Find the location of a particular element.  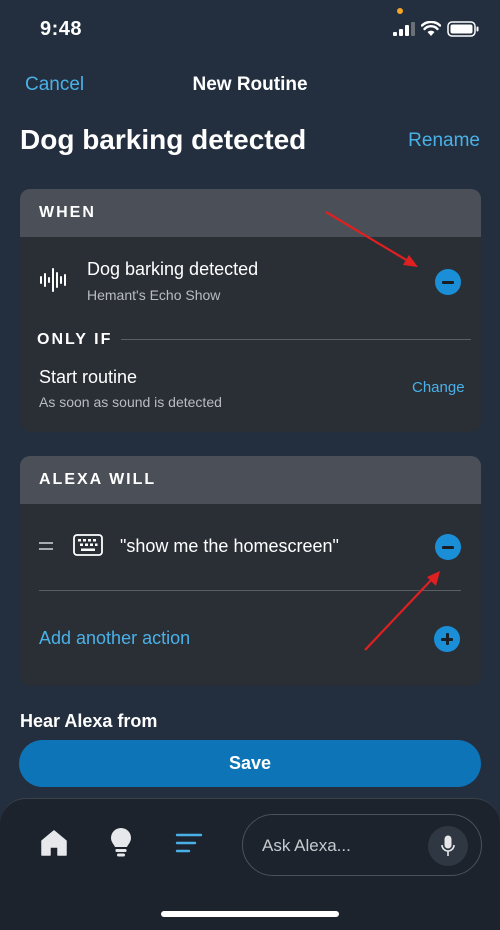

add-action-plus-button is located at coordinates (447, 639).